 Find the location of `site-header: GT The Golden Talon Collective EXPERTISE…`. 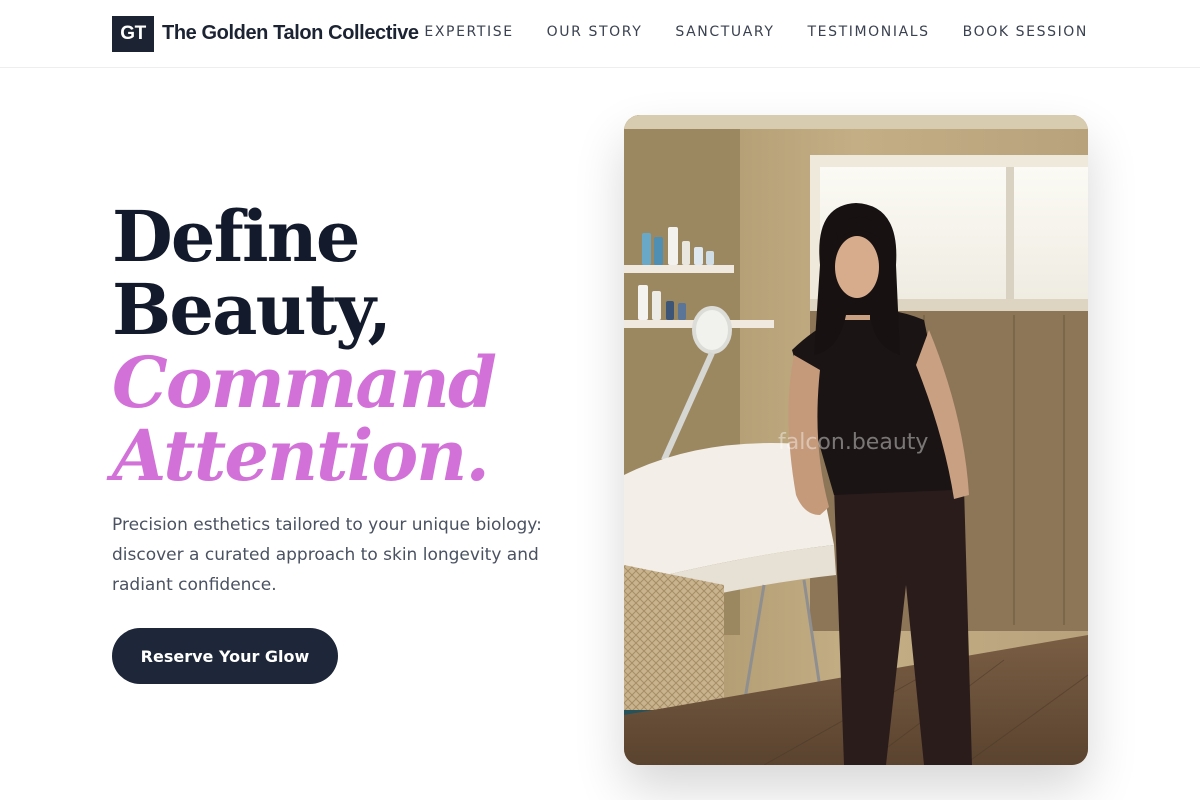

site-header: GT The Golden Talon Collective EXPERTISE… is located at coordinates (600, 34).